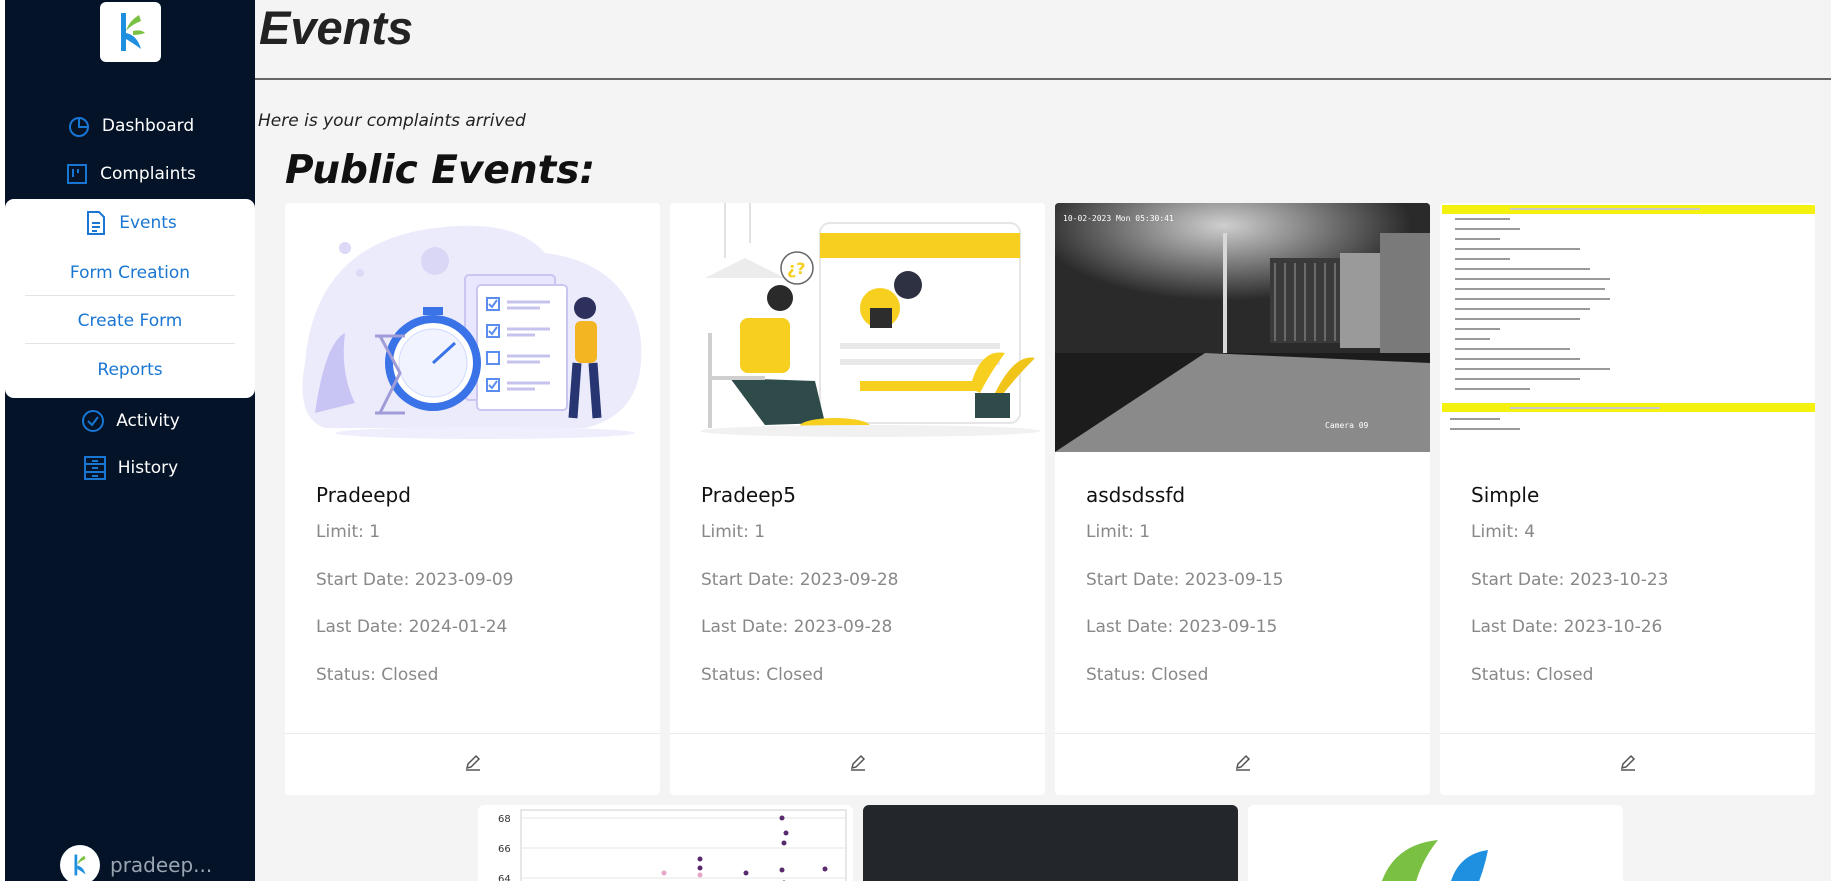  What do you see at coordinates (1136, 495) in the screenshot?
I see `event-name: asdsdssfd` at bounding box center [1136, 495].